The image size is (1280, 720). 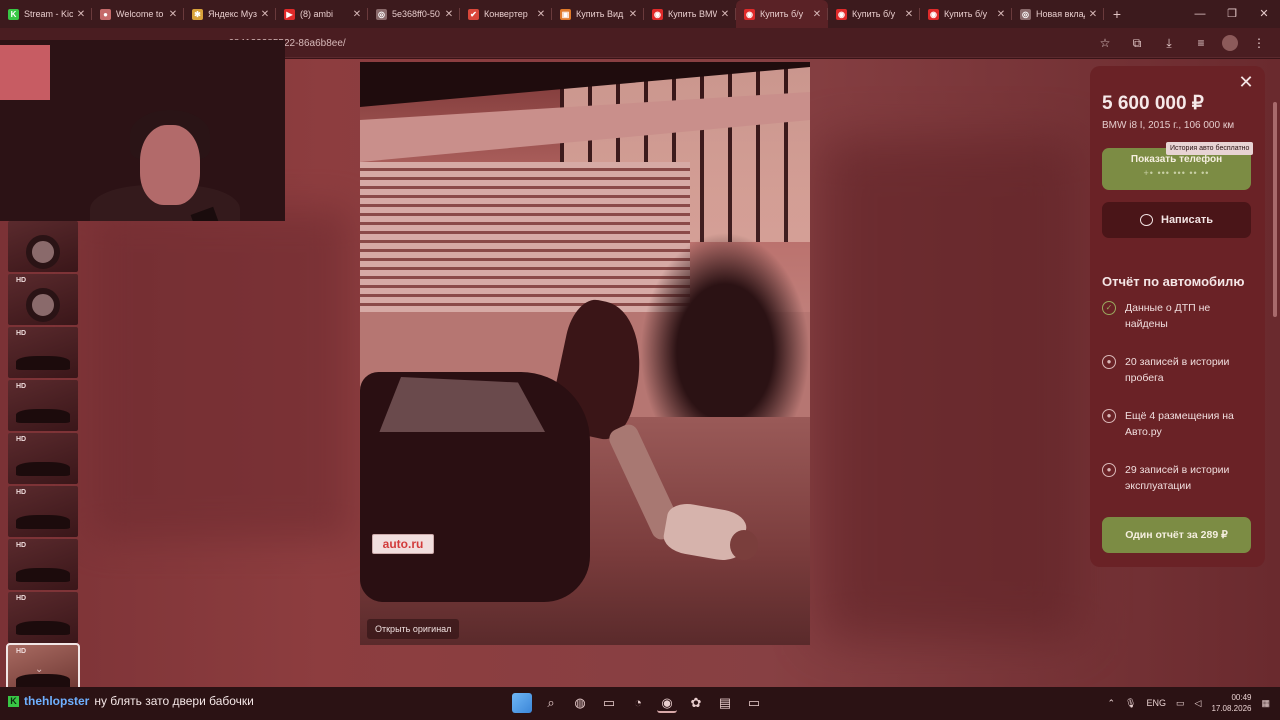 I want to click on report-item-text: 20 записей в истории пробега, so click(x=1177, y=370).